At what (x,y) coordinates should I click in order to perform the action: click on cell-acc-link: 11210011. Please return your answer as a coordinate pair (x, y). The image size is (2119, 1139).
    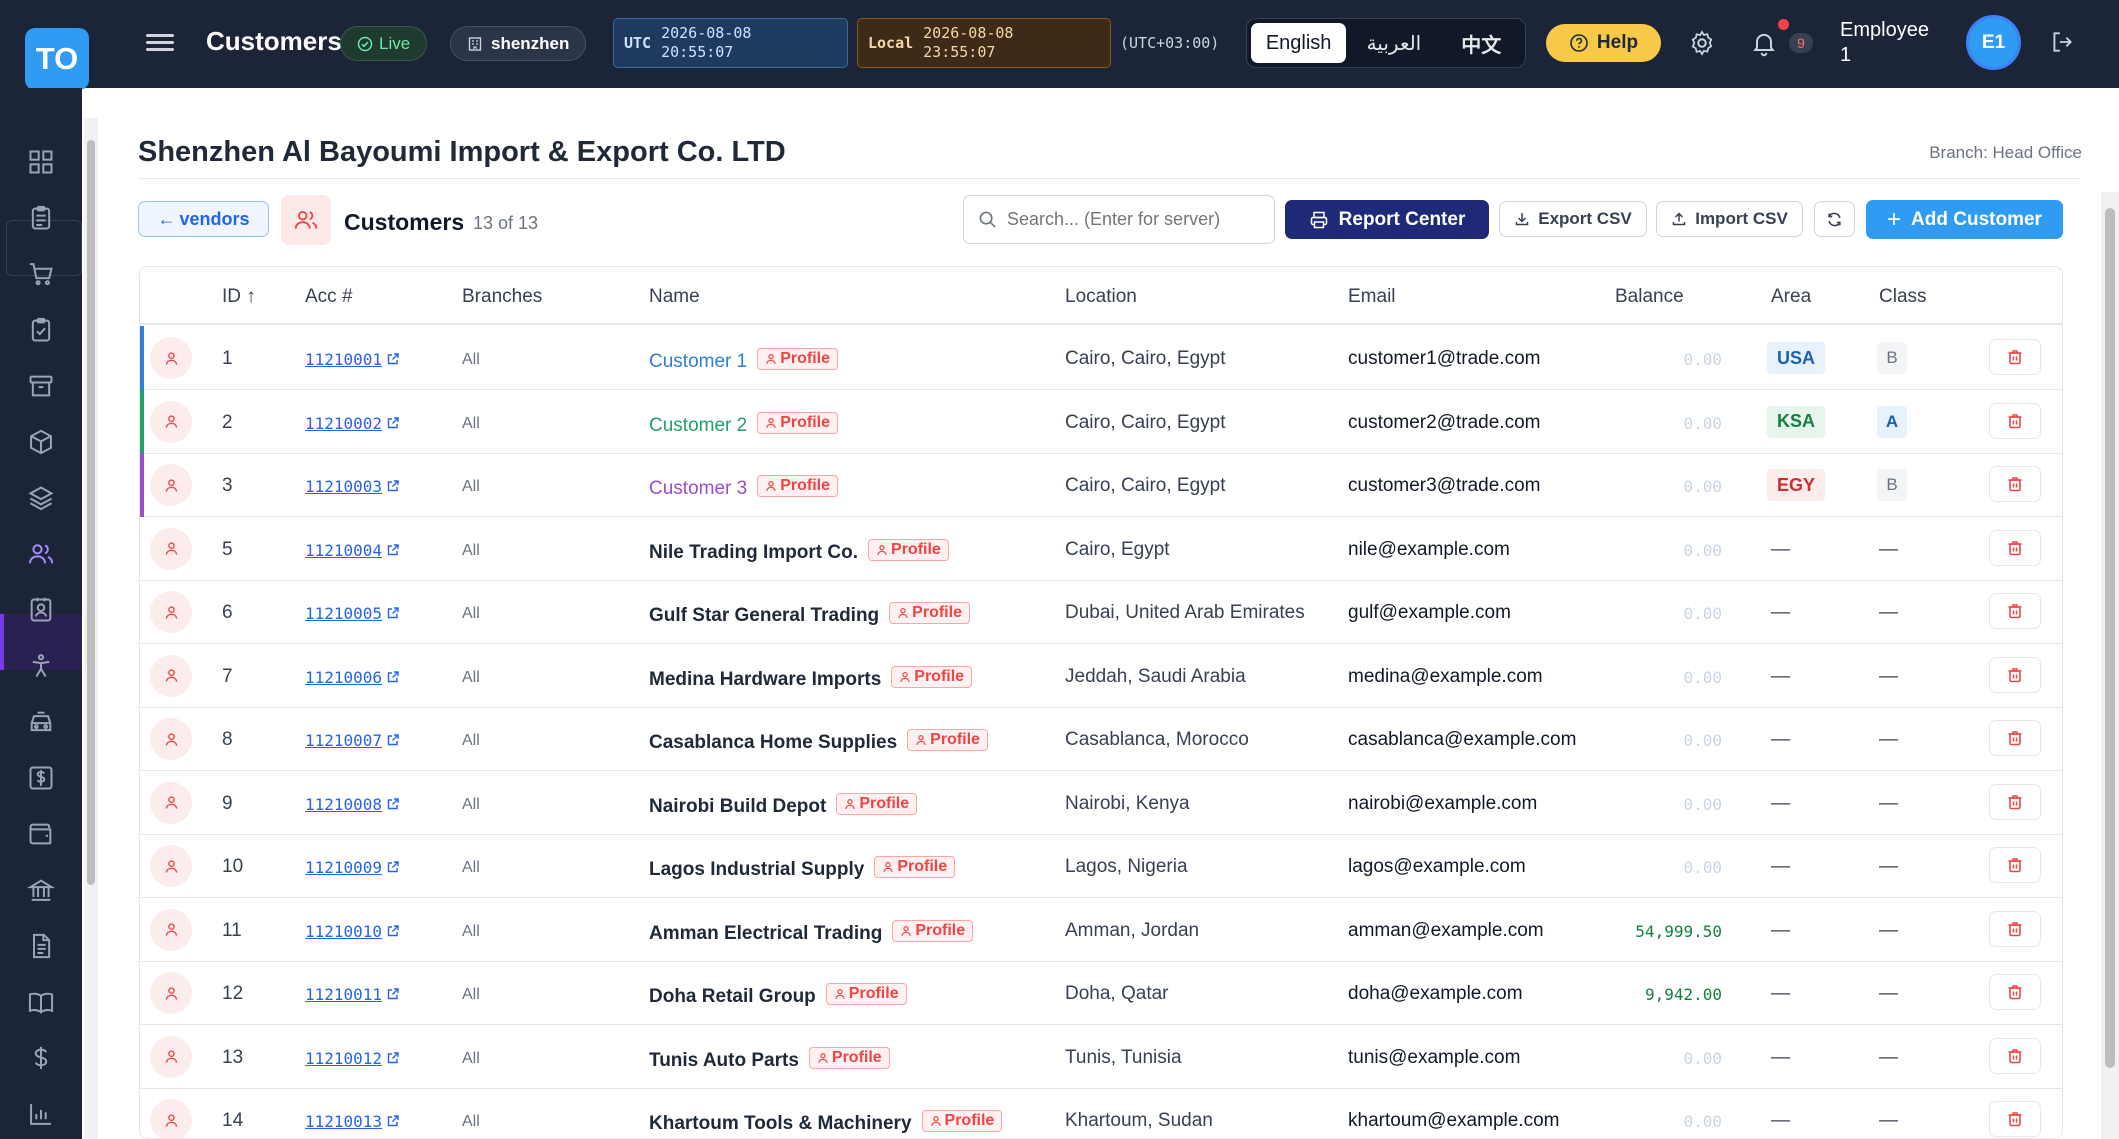
    Looking at the image, I should click on (352, 994).